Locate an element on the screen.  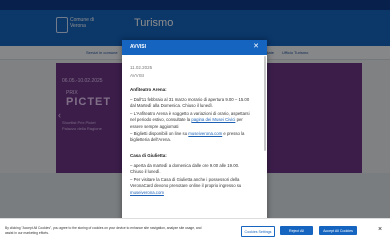
museiverona-link: museiverona.com is located at coordinates (205, 133).